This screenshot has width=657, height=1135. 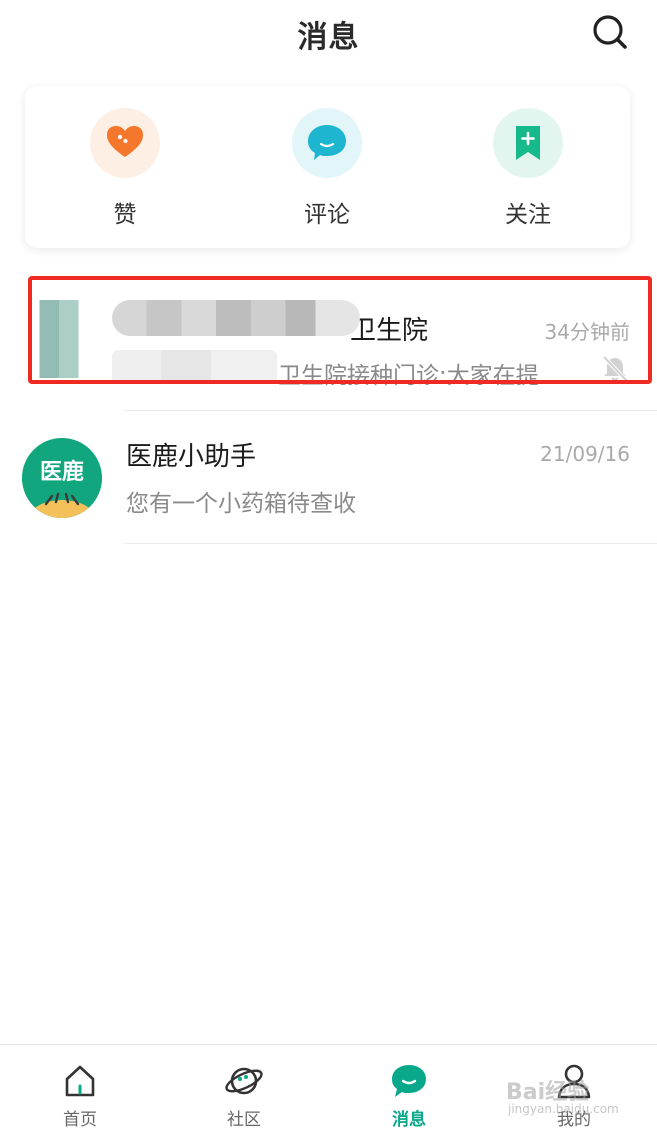 I want to click on tab-label: 社区, so click(x=244, y=1120).